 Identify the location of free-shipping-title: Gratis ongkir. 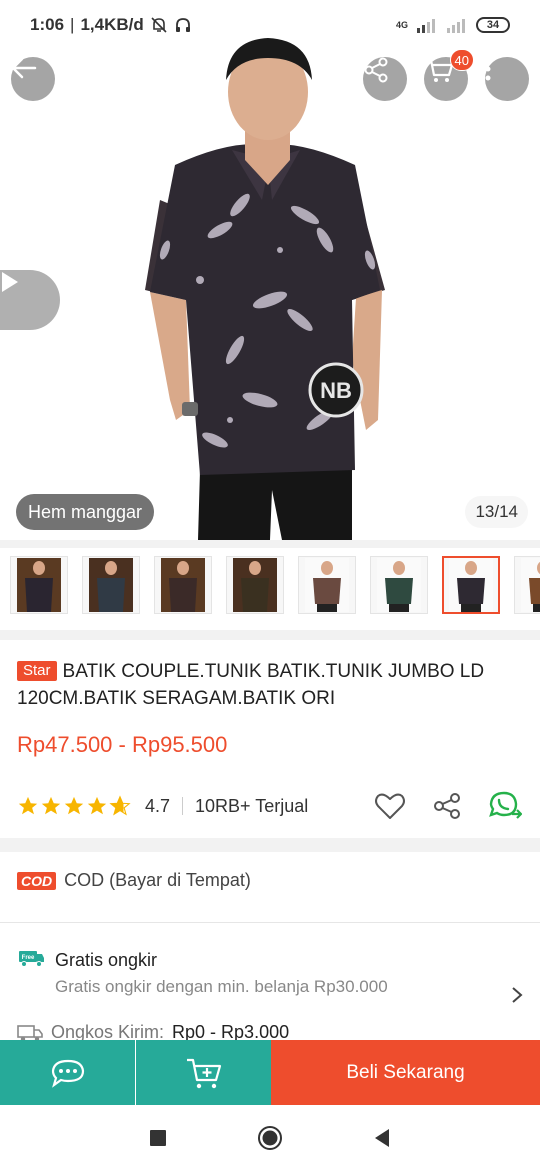
(106, 960).